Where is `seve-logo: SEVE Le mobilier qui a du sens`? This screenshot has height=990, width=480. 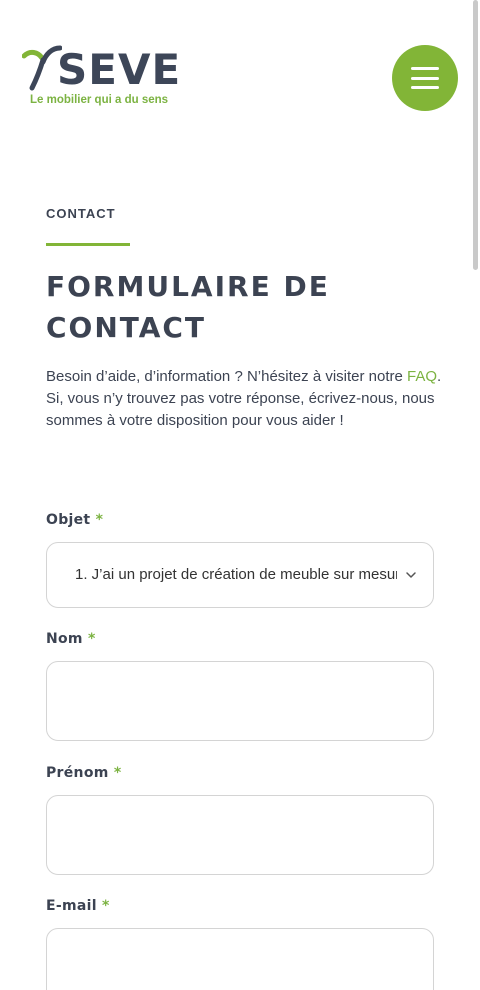 seve-logo: SEVE Le mobilier qui a du sens is located at coordinates (107, 79).